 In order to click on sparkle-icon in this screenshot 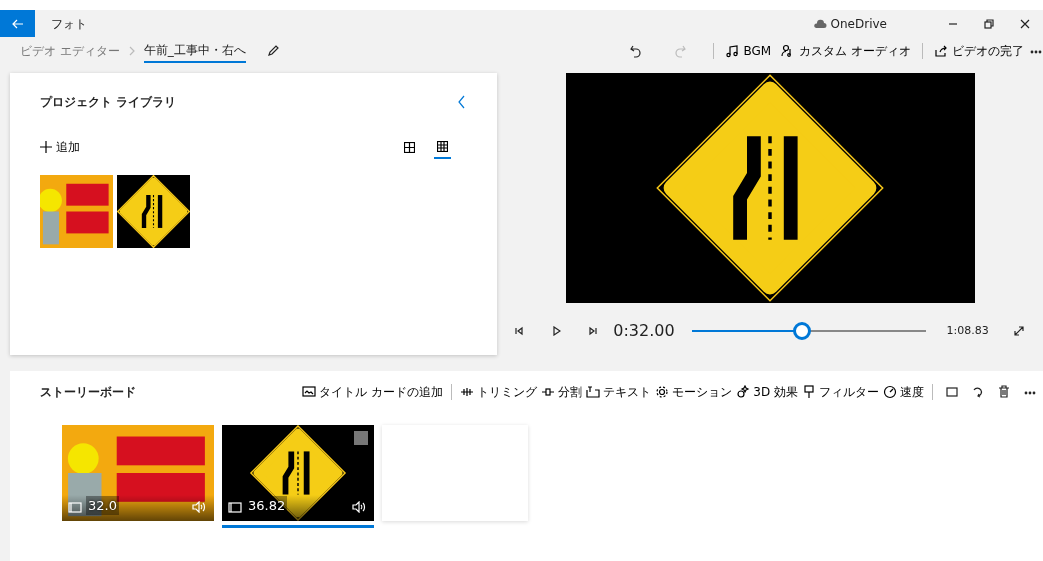, I will do `click(743, 392)`.